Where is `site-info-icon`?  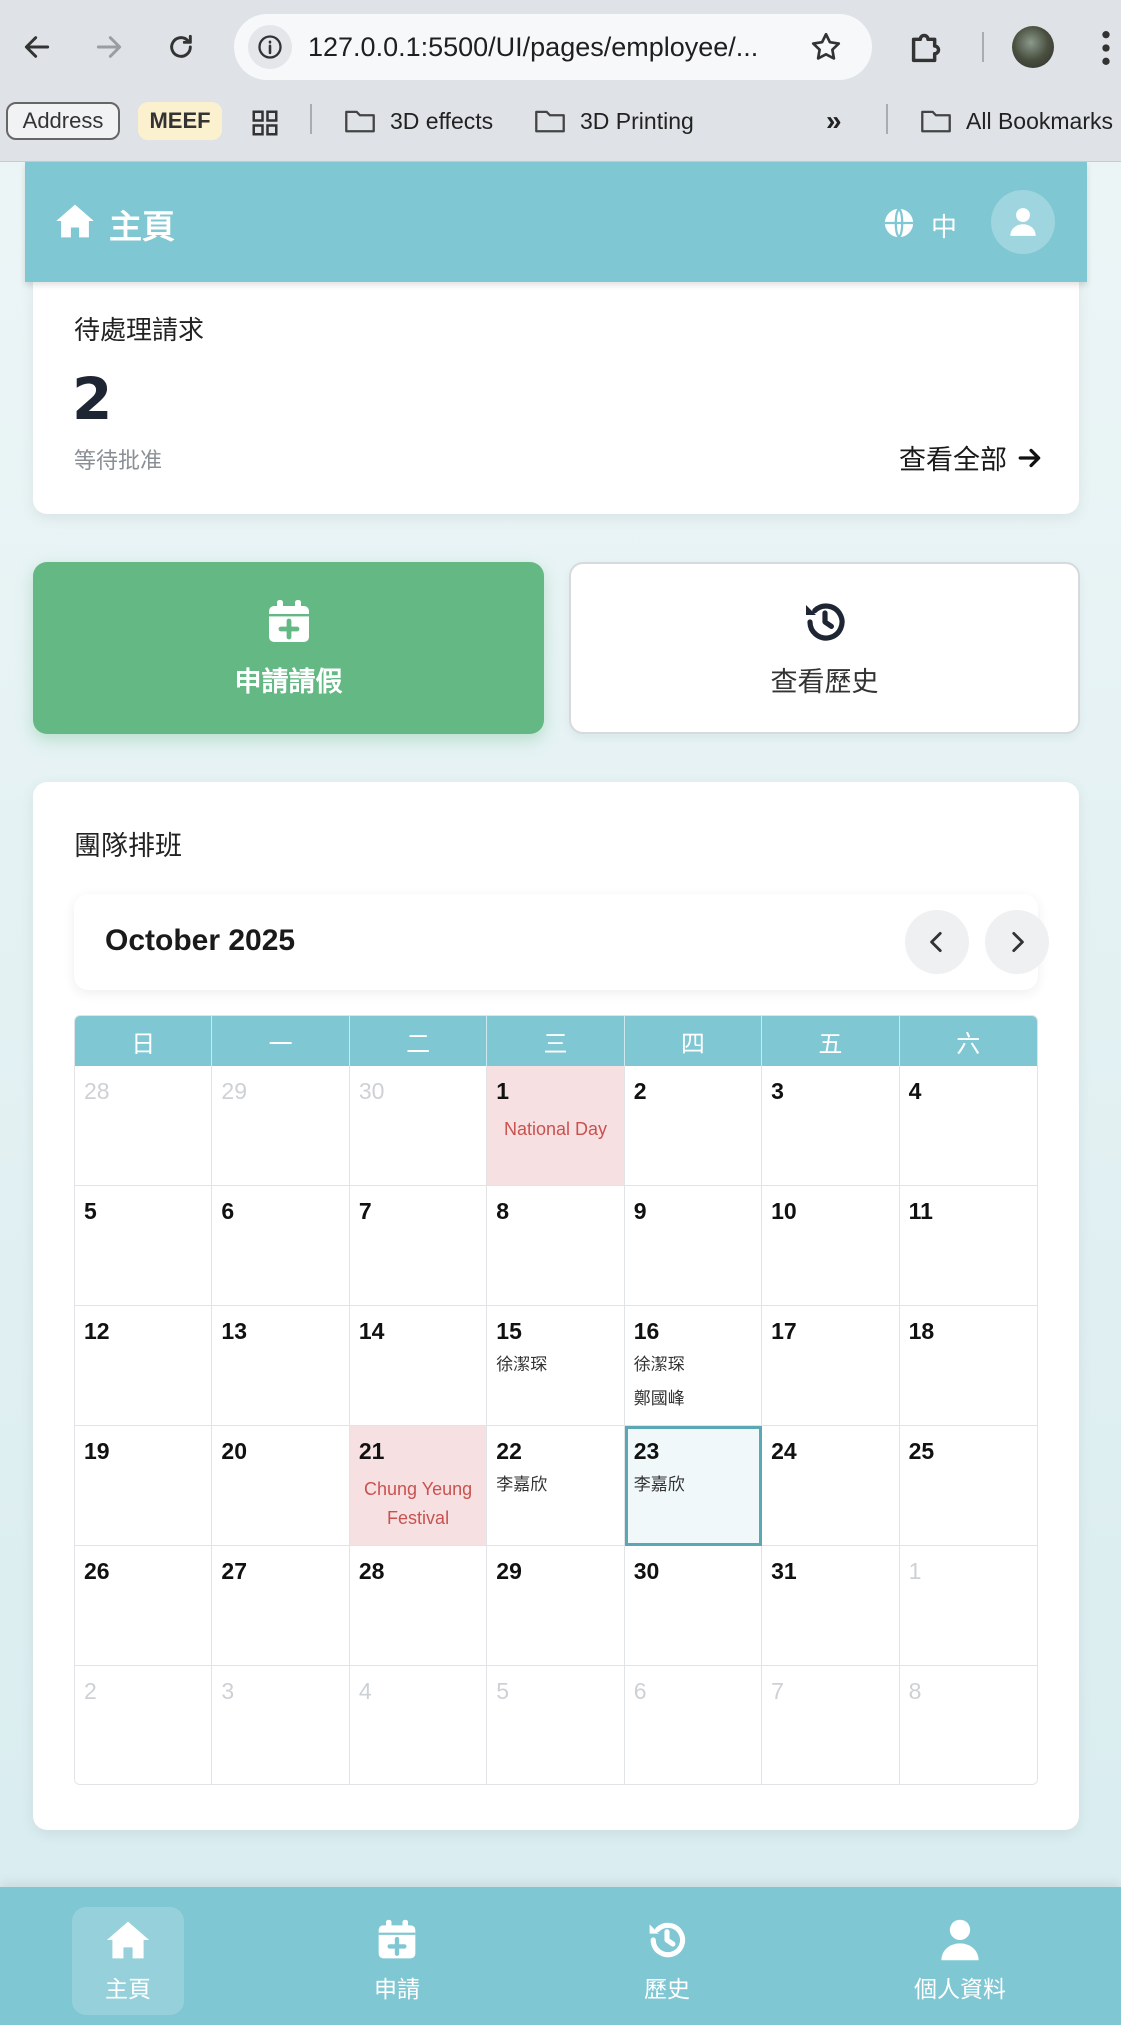
site-info-icon is located at coordinates (270, 47).